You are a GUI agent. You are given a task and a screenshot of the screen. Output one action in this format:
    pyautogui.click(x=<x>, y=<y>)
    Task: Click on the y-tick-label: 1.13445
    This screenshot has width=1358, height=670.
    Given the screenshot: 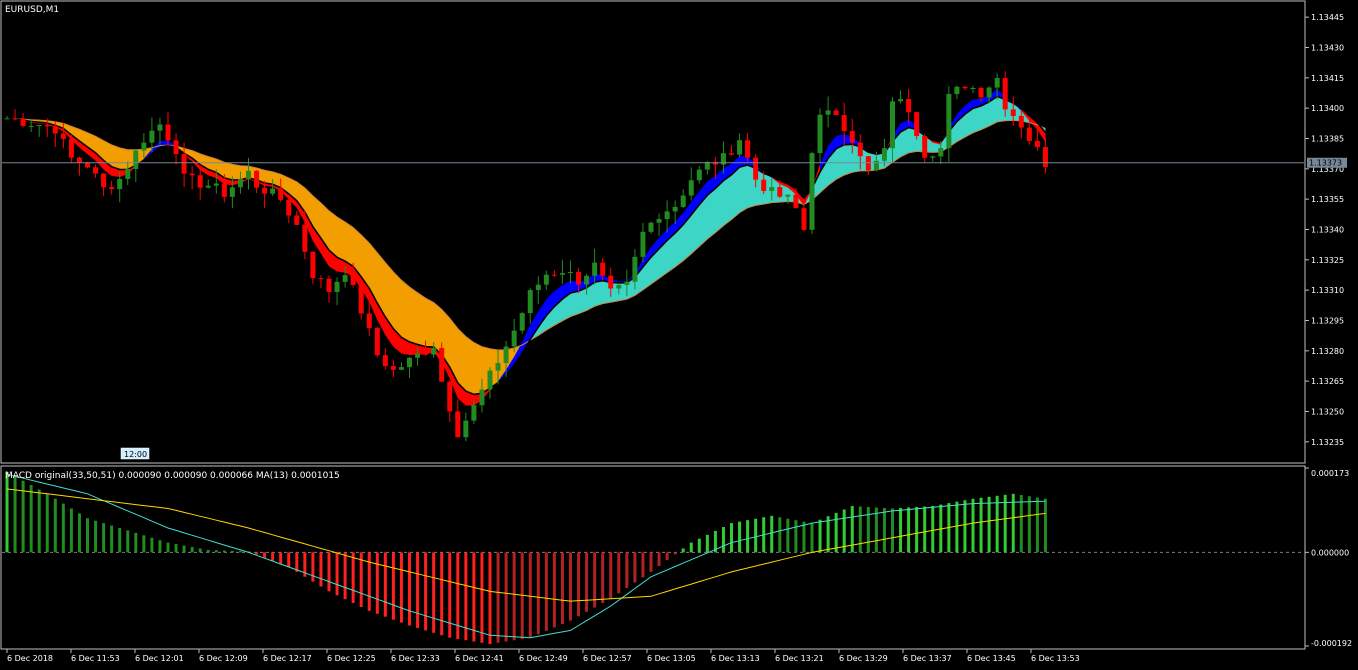 What is the action you would take?
    pyautogui.click(x=1327, y=17)
    